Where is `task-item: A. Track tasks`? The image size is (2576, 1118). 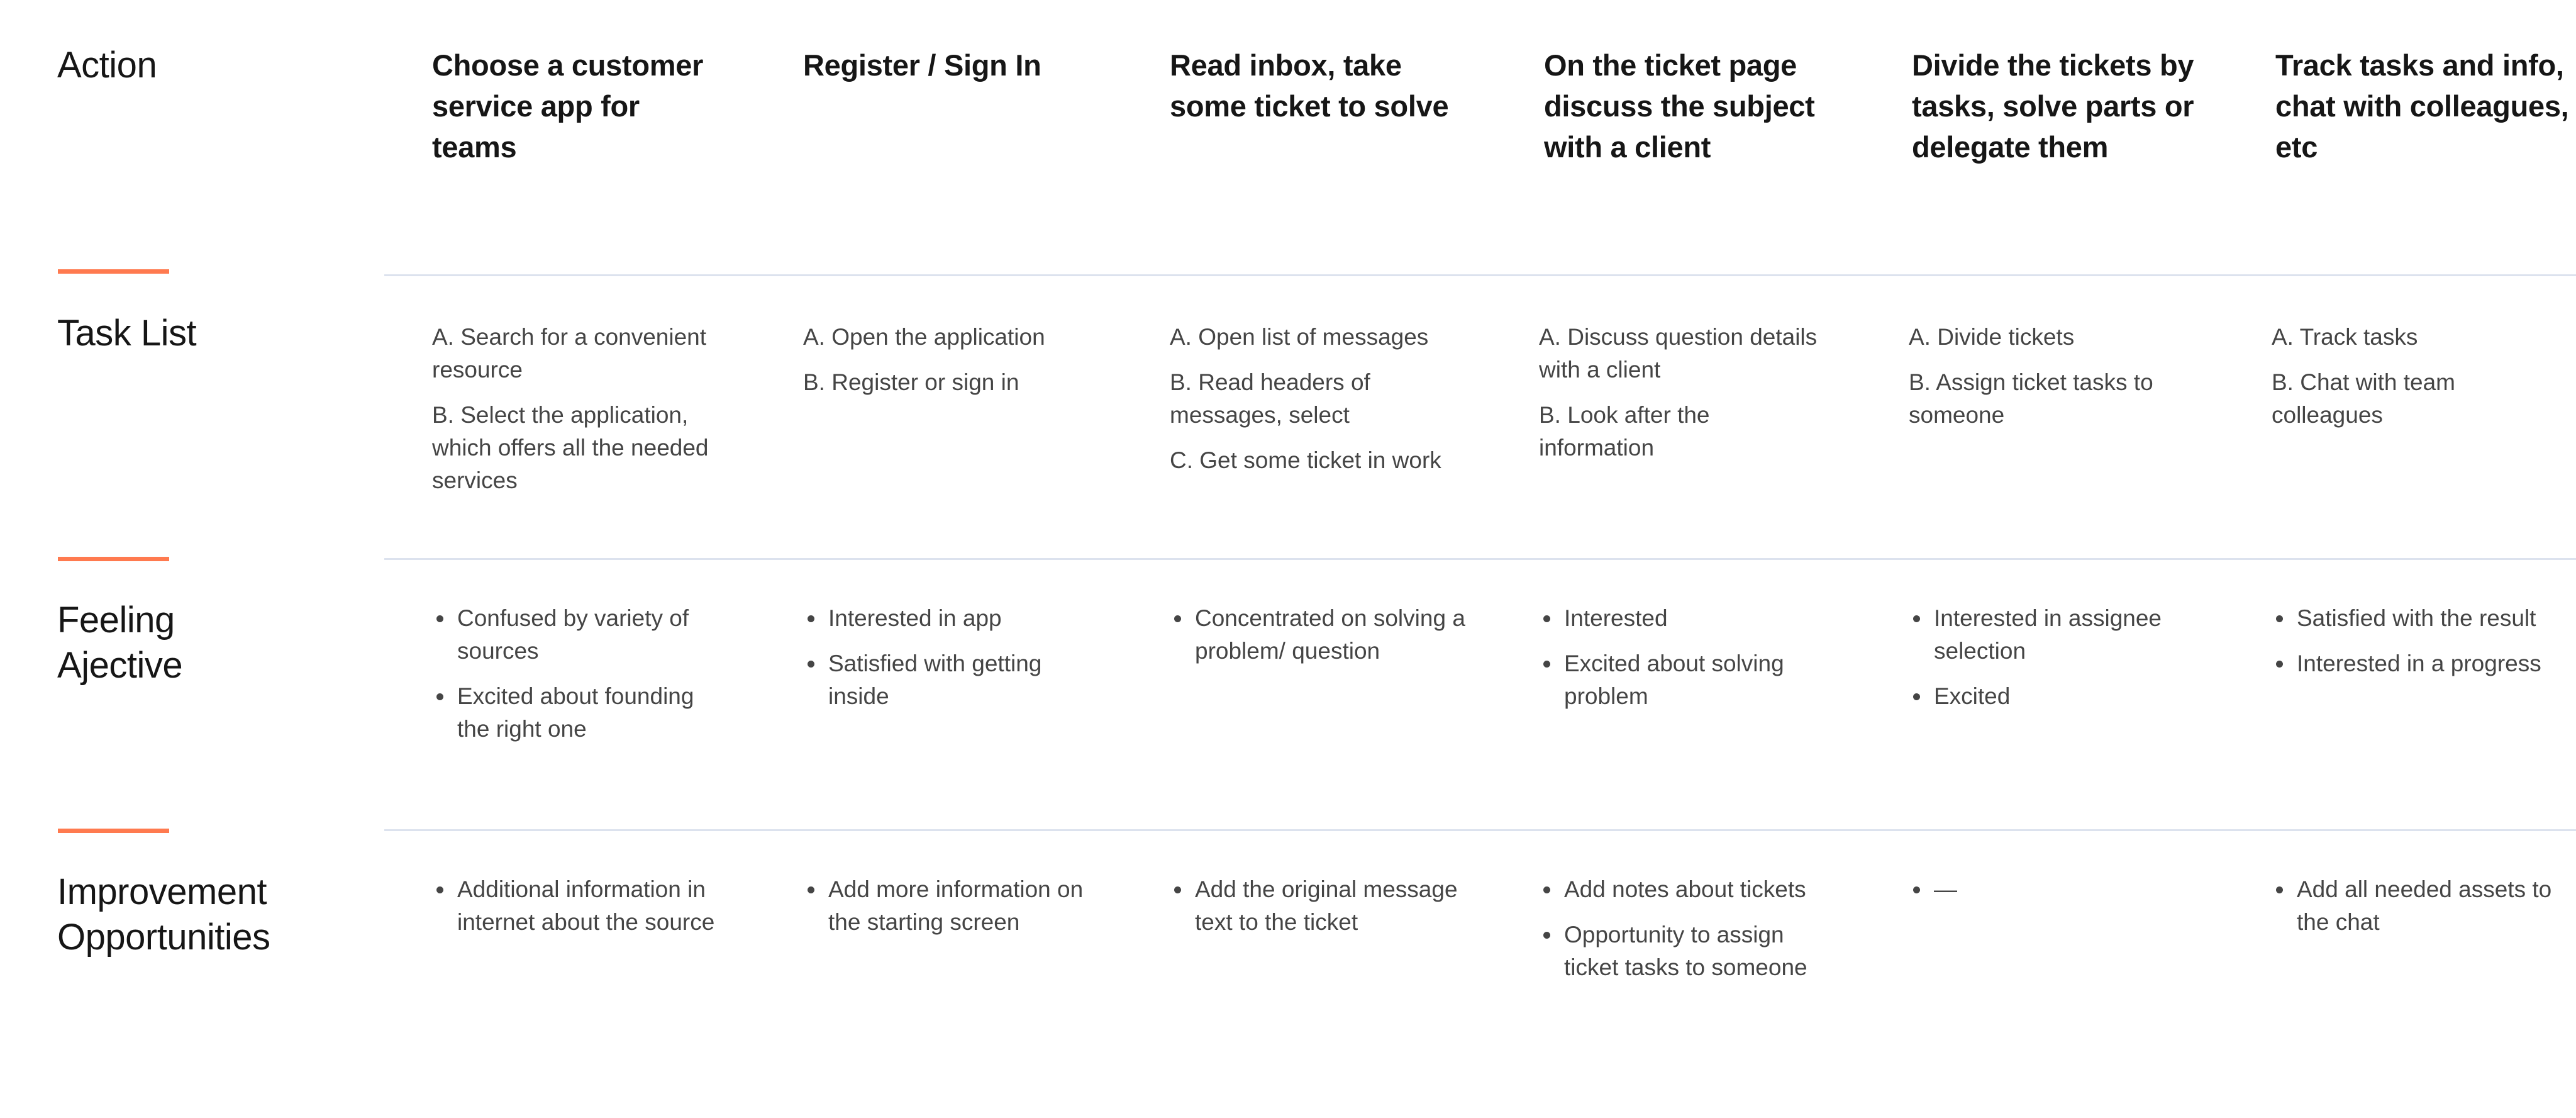
task-item: A. Track tasks is located at coordinates (2345, 337).